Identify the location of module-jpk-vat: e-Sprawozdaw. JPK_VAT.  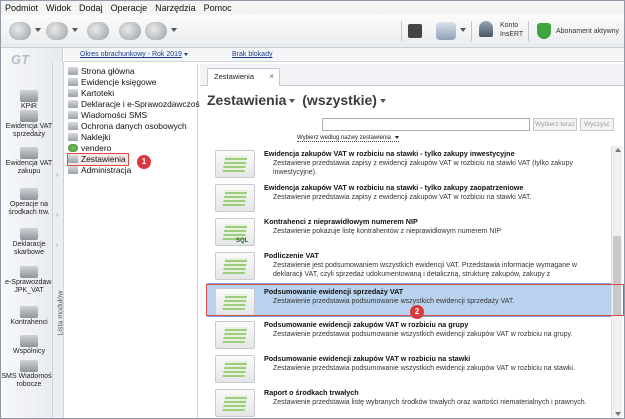
(29, 280).